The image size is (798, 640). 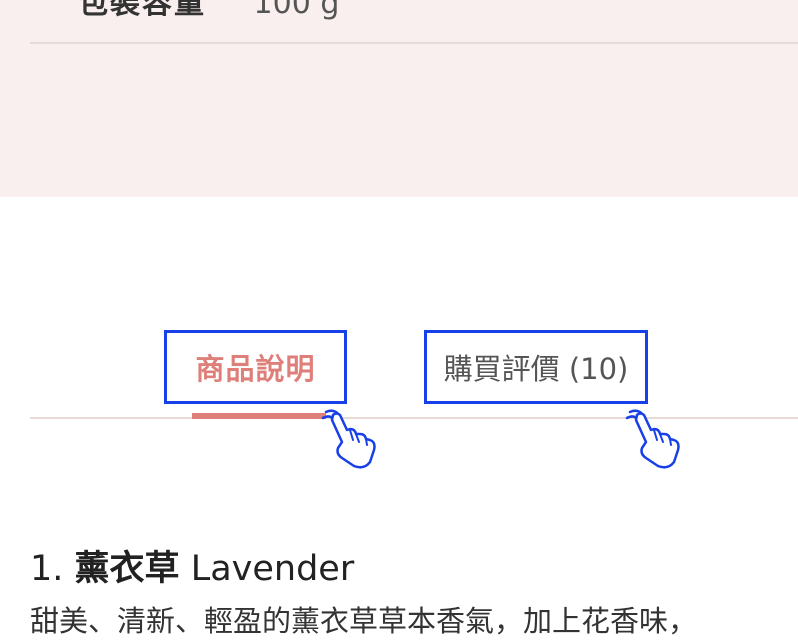 I want to click on tab-reviews: 購買評價 (10), so click(x=536, y=367).